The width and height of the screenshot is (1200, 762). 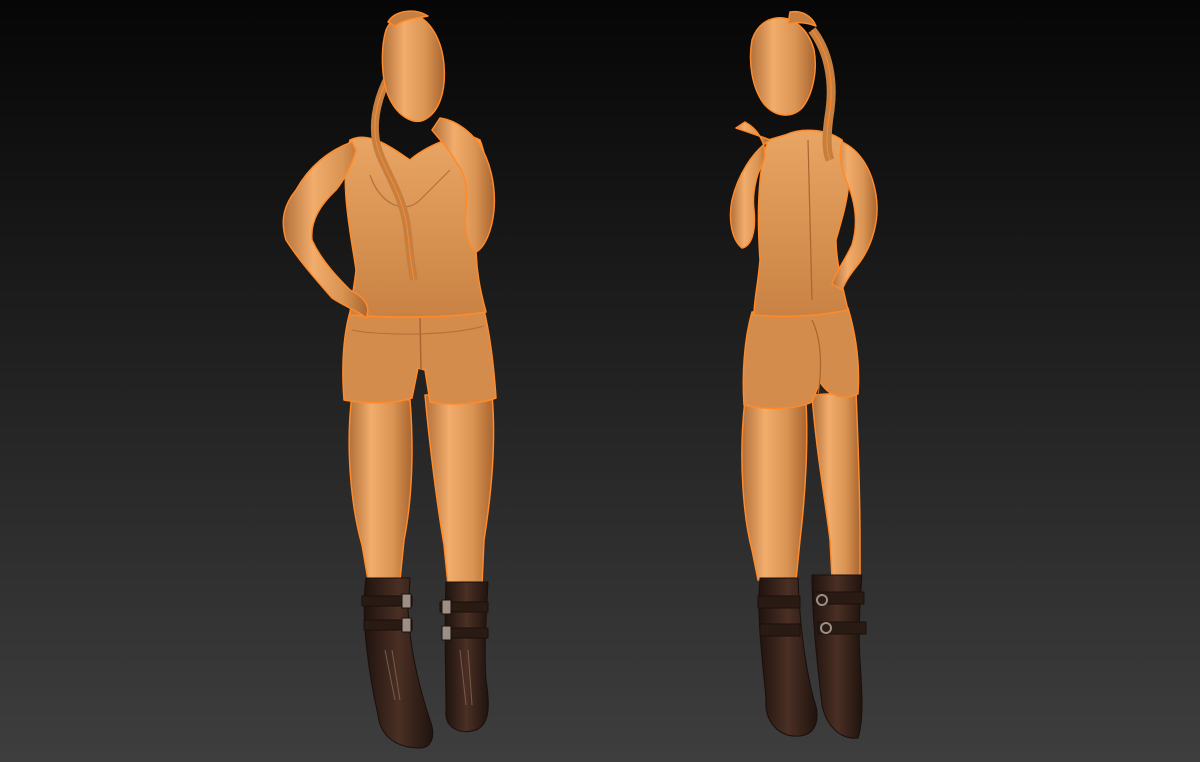 What do you see at coordinates (464, 657) in the screenshot?
I see `front-right-boot` at bounding box center [464, 657].